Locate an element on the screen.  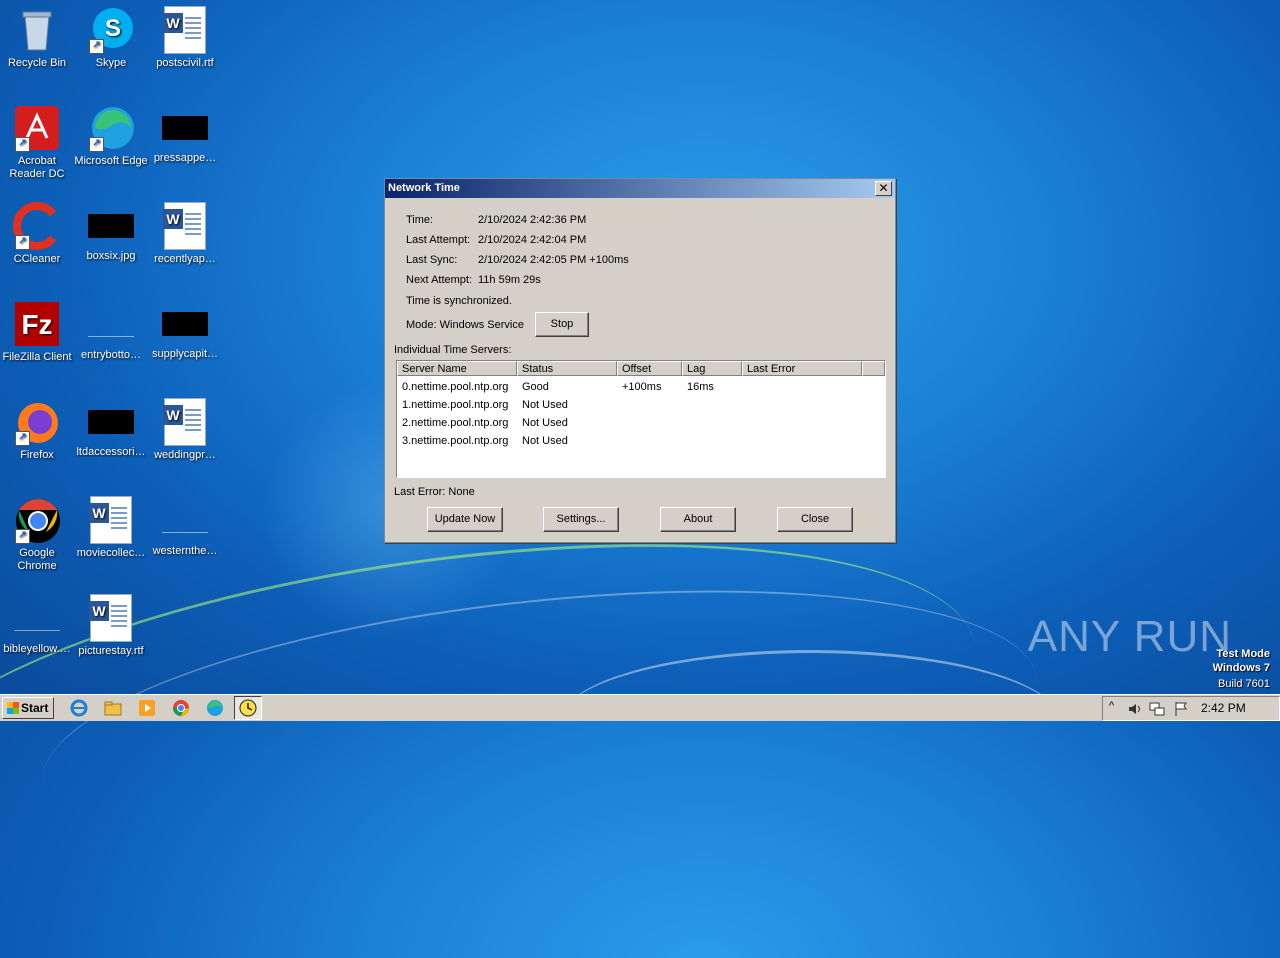
last-error-text: Last Error: None is located at coordinates (434, 492).